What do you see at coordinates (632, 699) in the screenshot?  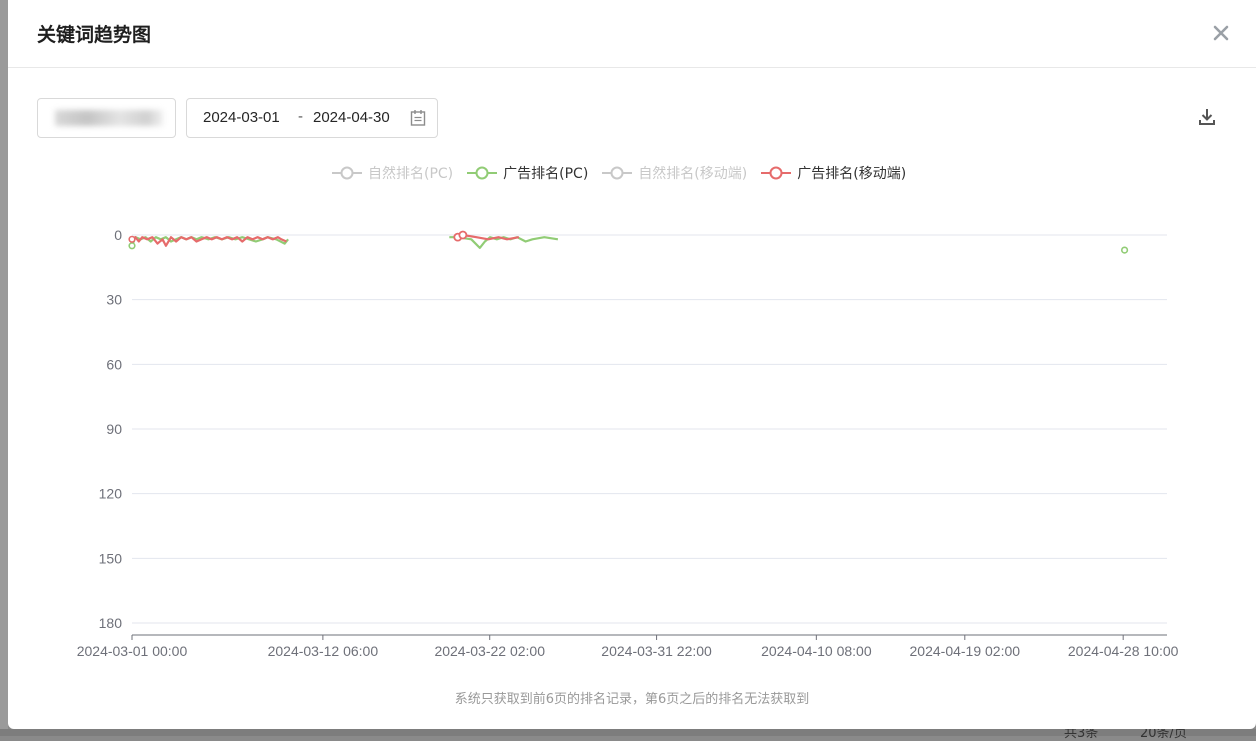 I see `footnote: 系统只获取到前6页的排名记录，第6页之后的排名无法获取到` at bounding box center [632, 699].